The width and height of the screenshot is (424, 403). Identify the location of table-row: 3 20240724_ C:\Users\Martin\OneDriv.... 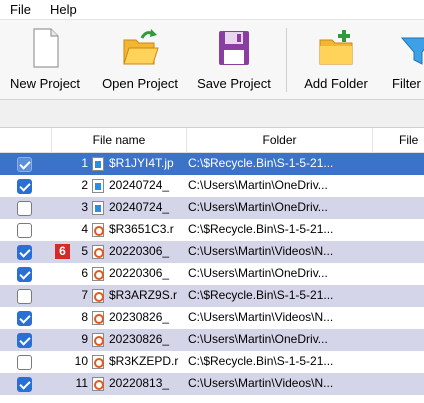
(212, 208).